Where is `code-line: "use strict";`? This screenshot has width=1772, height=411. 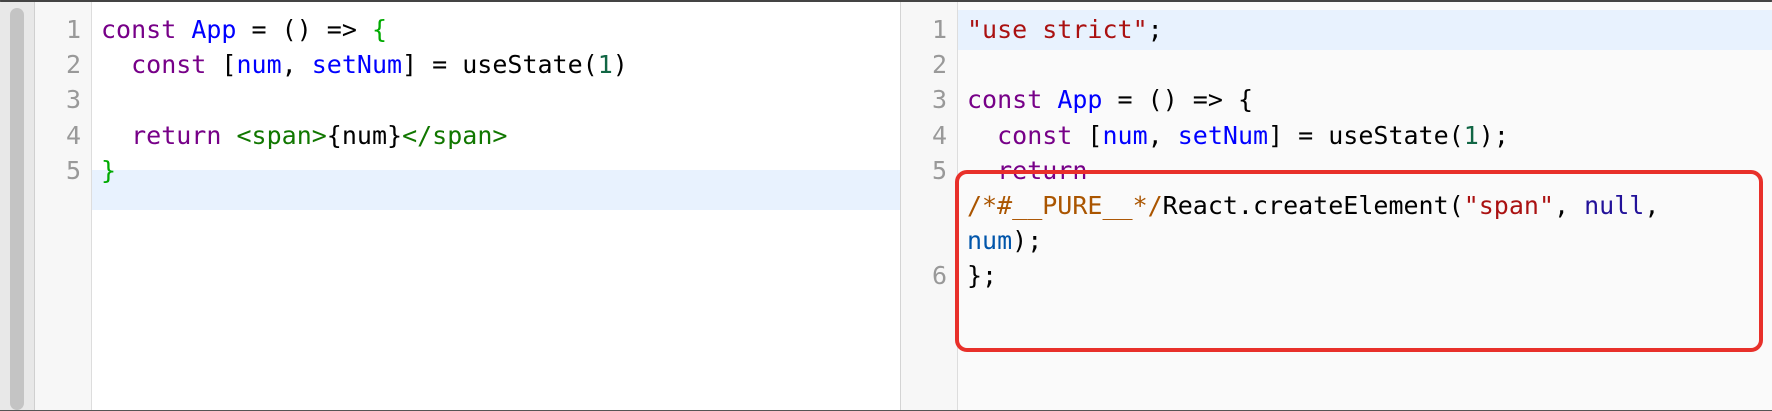
code-line: "use strict"; is located at coordinates (1065, 30).